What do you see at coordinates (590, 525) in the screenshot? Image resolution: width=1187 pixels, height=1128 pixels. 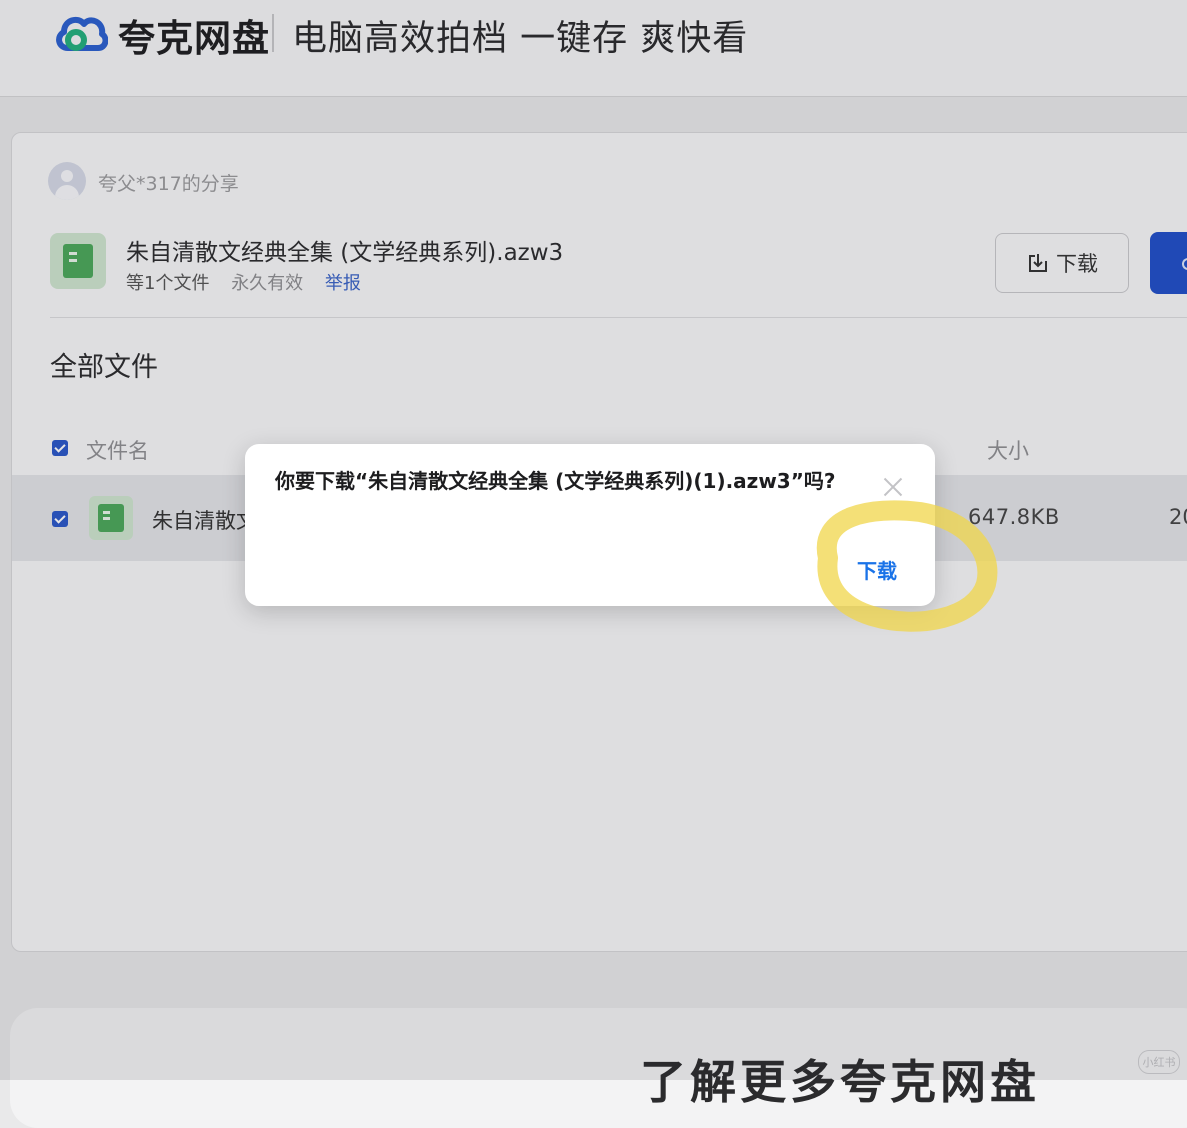 I see `download-confirm-dialog: 你要下载“朱自清散文经典全集 (文学经典系列)(1).azw3”吗? 下载` at bounding box center [590, 525].